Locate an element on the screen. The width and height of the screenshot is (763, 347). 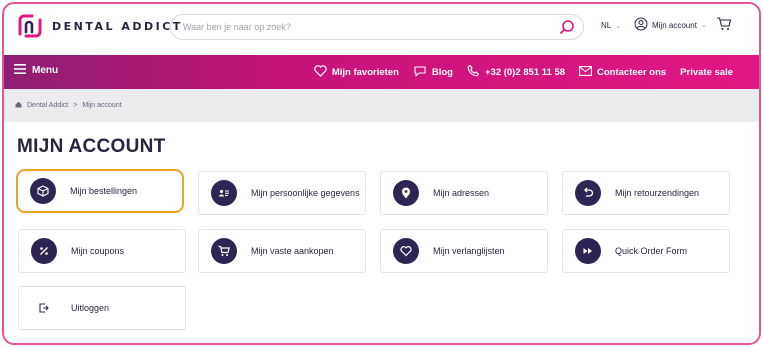
search-input is located at coordinates (363, 27).